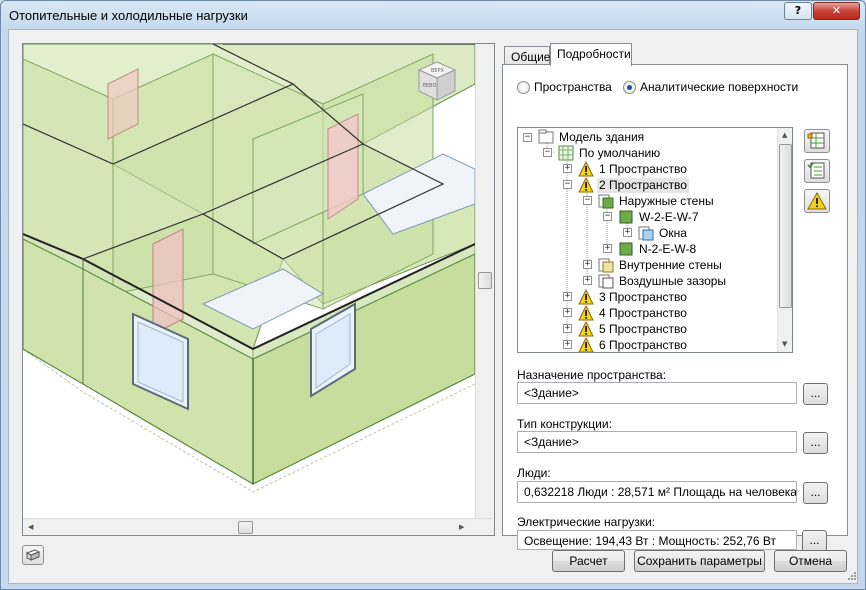 The width and height of the screenshot is (866, 590). Describe the element at coordinates (566, 153) in the screenshot. I see `grid-layer-icon` at that location.